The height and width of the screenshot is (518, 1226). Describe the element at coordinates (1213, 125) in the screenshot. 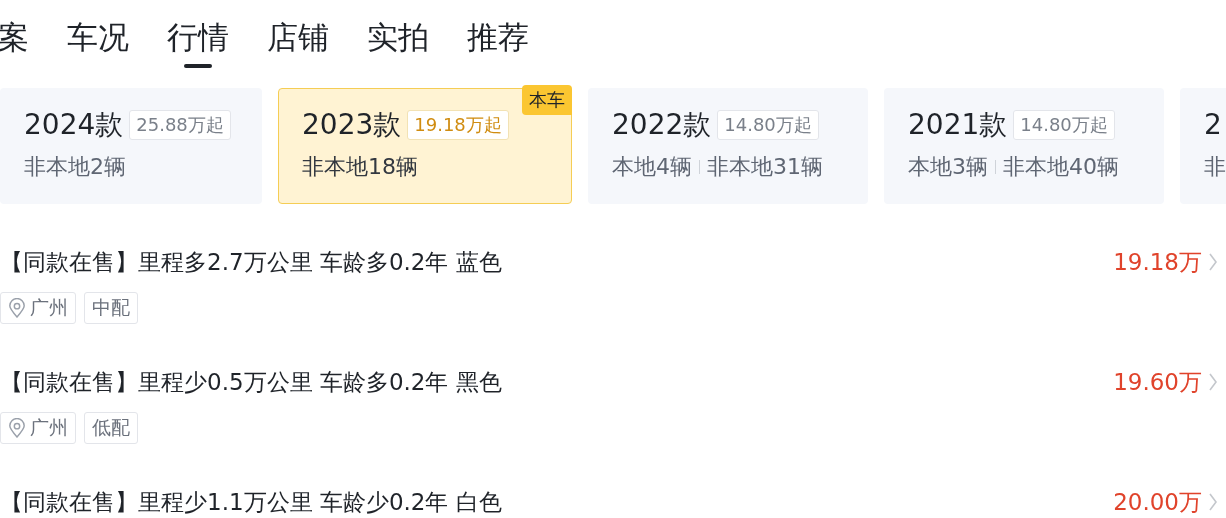

I see `model-year: 2` at that location.